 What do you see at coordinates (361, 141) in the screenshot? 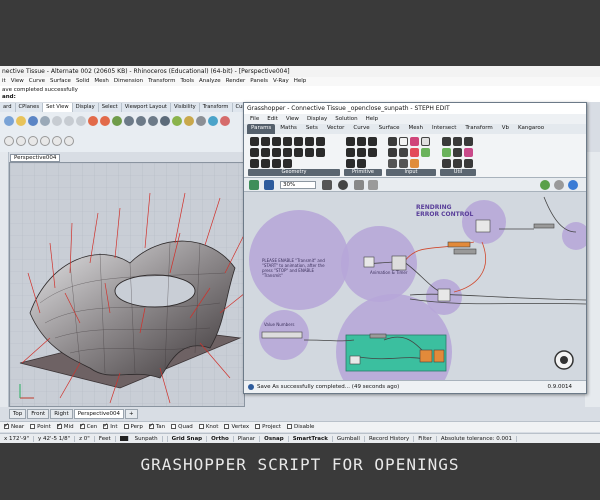
I see `param-integer-icon` at bounding box center [361, 141].